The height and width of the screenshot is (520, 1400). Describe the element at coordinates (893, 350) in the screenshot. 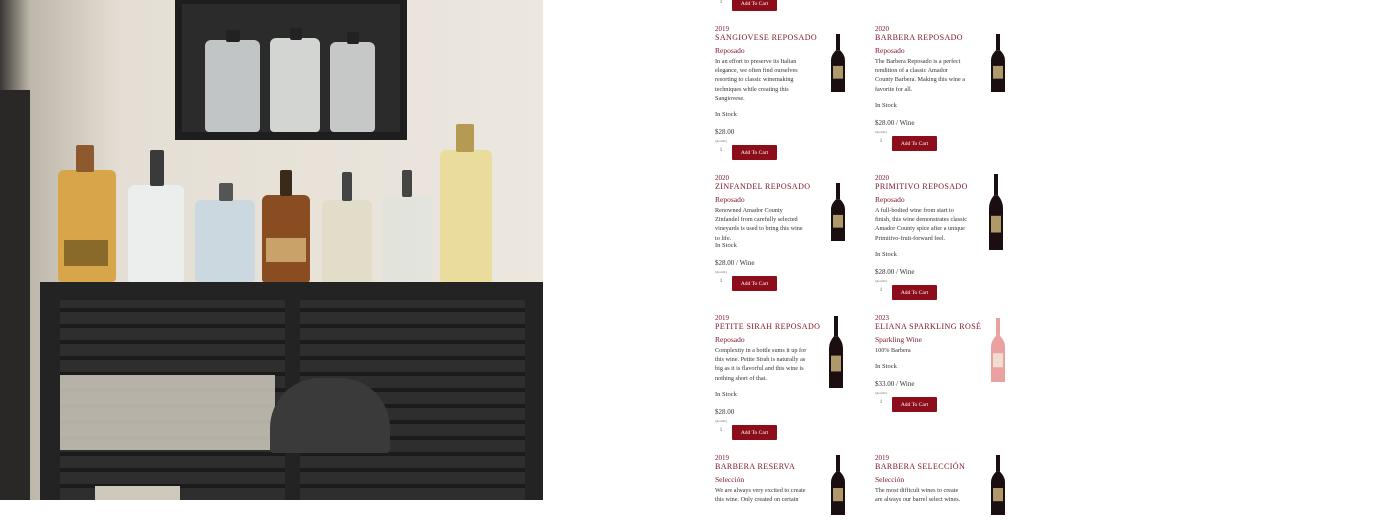

I see `product-description: 100% Barbera` at that location.